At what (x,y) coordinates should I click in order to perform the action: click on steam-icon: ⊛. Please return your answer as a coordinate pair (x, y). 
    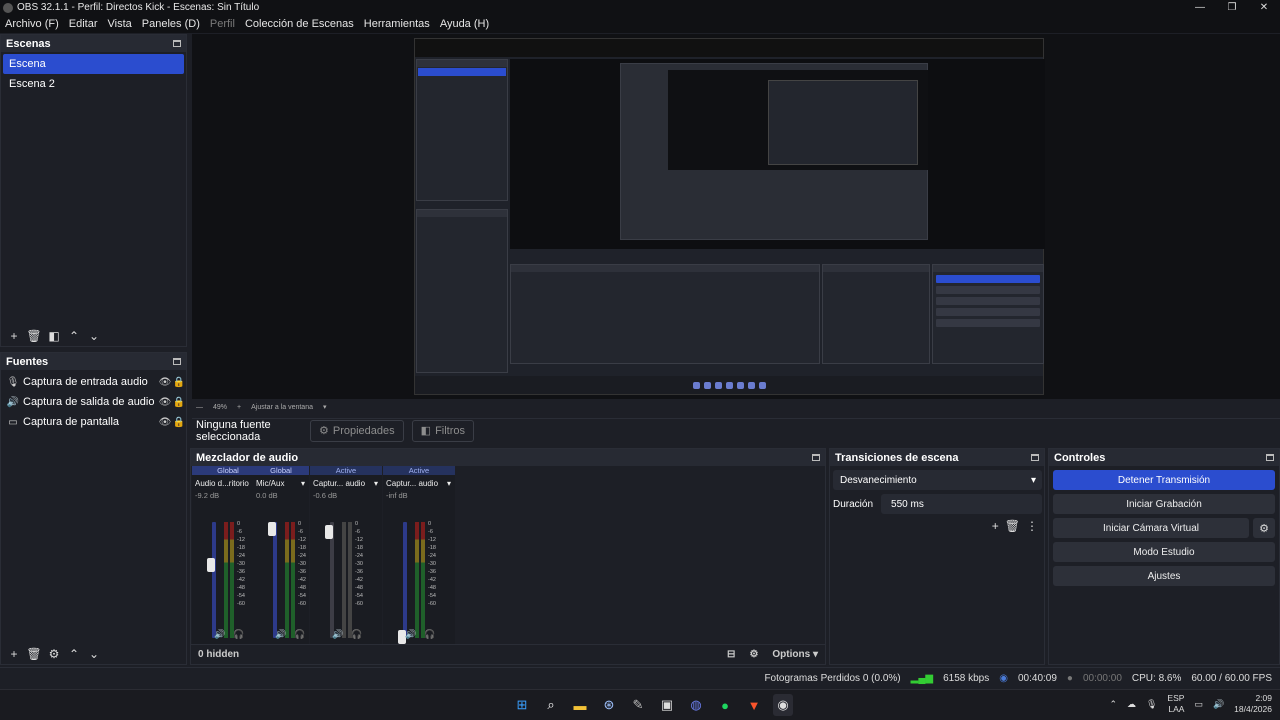
    Looking at the image, I should click on (609, 705).